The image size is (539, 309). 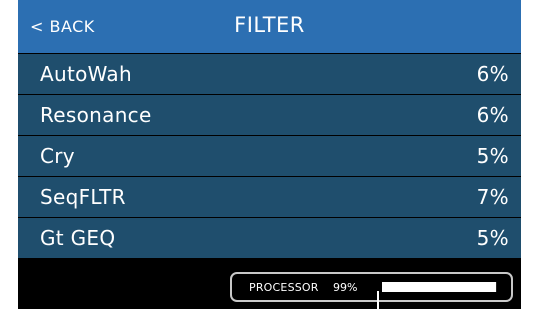 What do you see at coordinates (284, 287) in the screenshot?
I see `processor-label: PROCESSOR` at bounding box center [284, 287].